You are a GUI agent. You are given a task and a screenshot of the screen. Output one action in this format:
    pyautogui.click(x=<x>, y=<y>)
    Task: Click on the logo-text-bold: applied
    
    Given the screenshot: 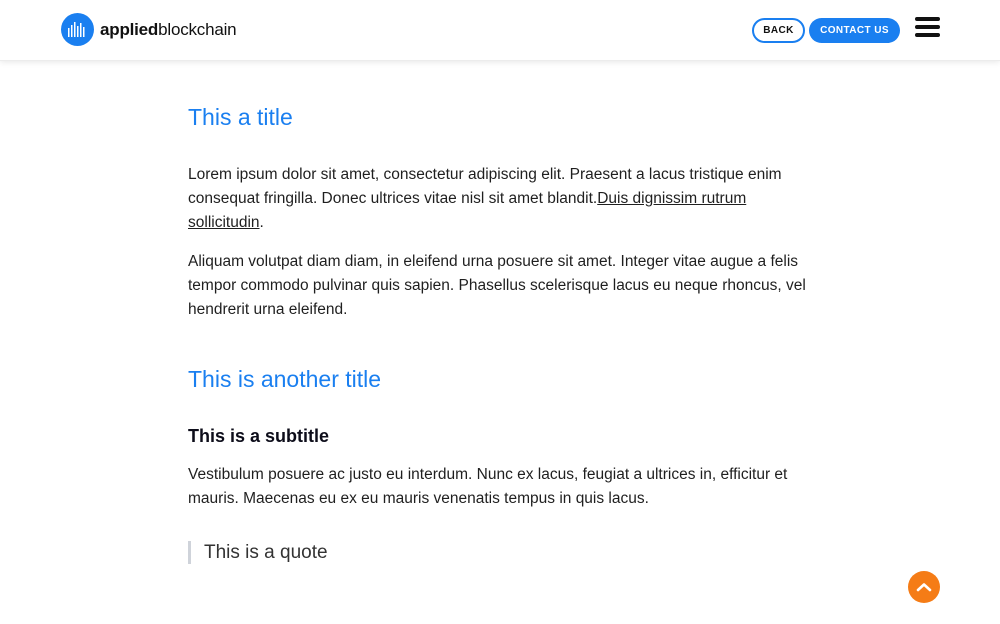 What is the action you would take?
    pyautogui.click(x=129, y=29)
    